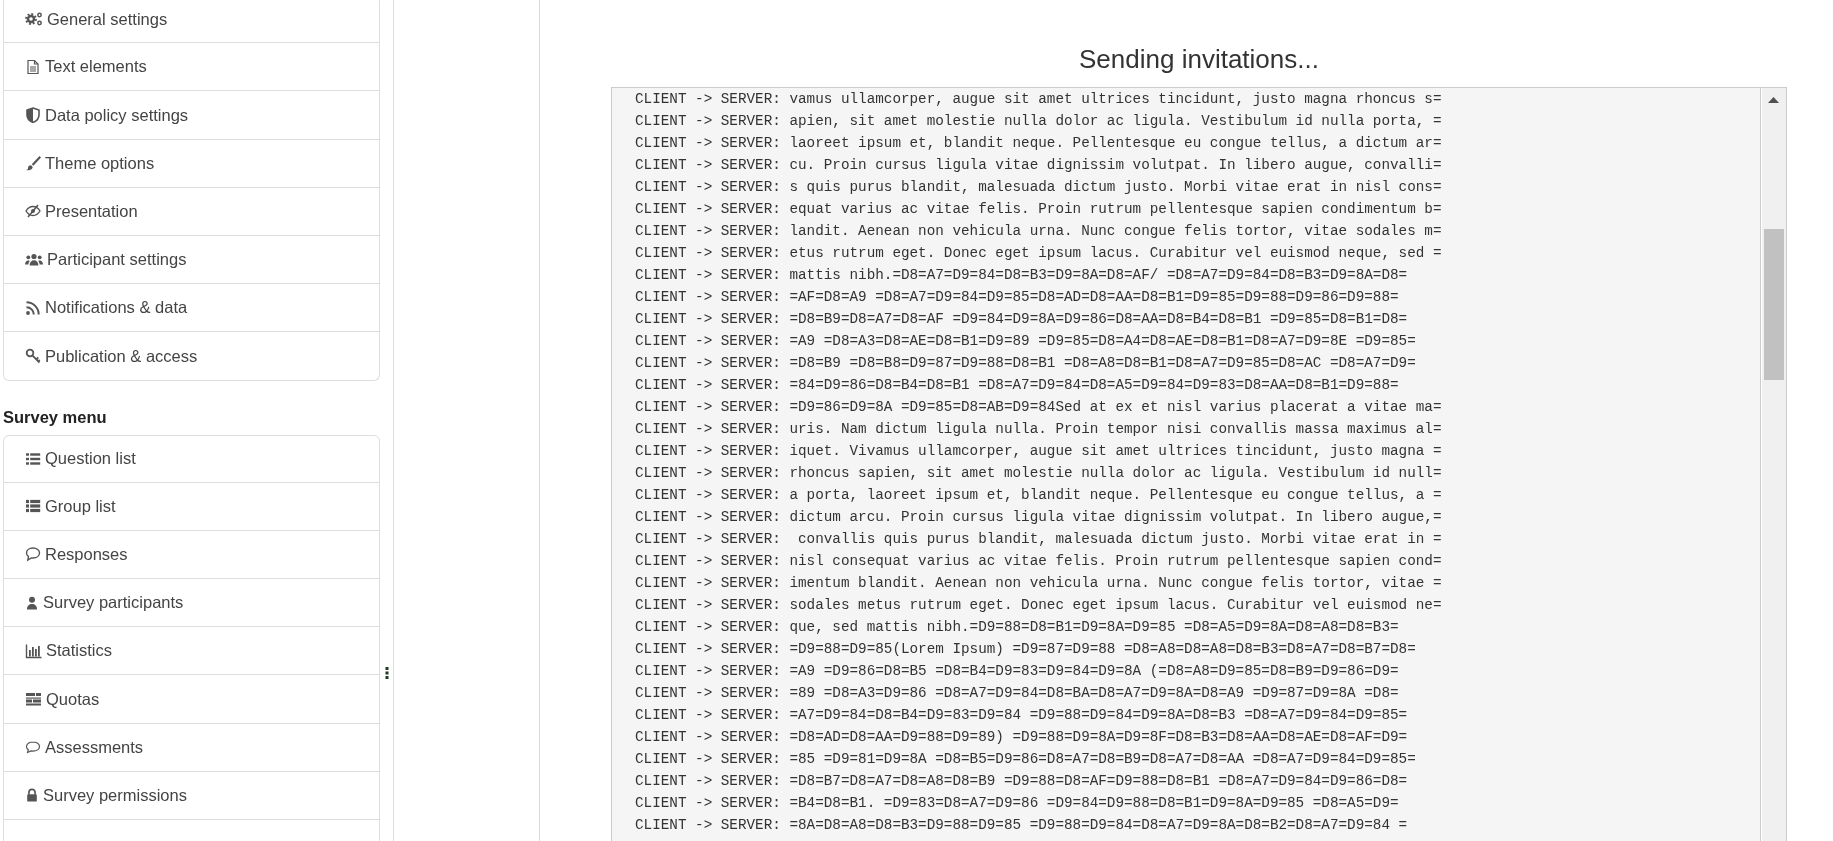 The height and width of the screenshot is (841, 1833). Describe the element at coordinates (1022, 781) in the screenshot. I see `log-line: CLIENT -> SERVER: =D8=B7=D8=A7=D8=A8=D8=B9 =D9=88=D8=AF=D9=88=D8=B1 =D8=A7=D9=84=D9=86=D8=` at that location.